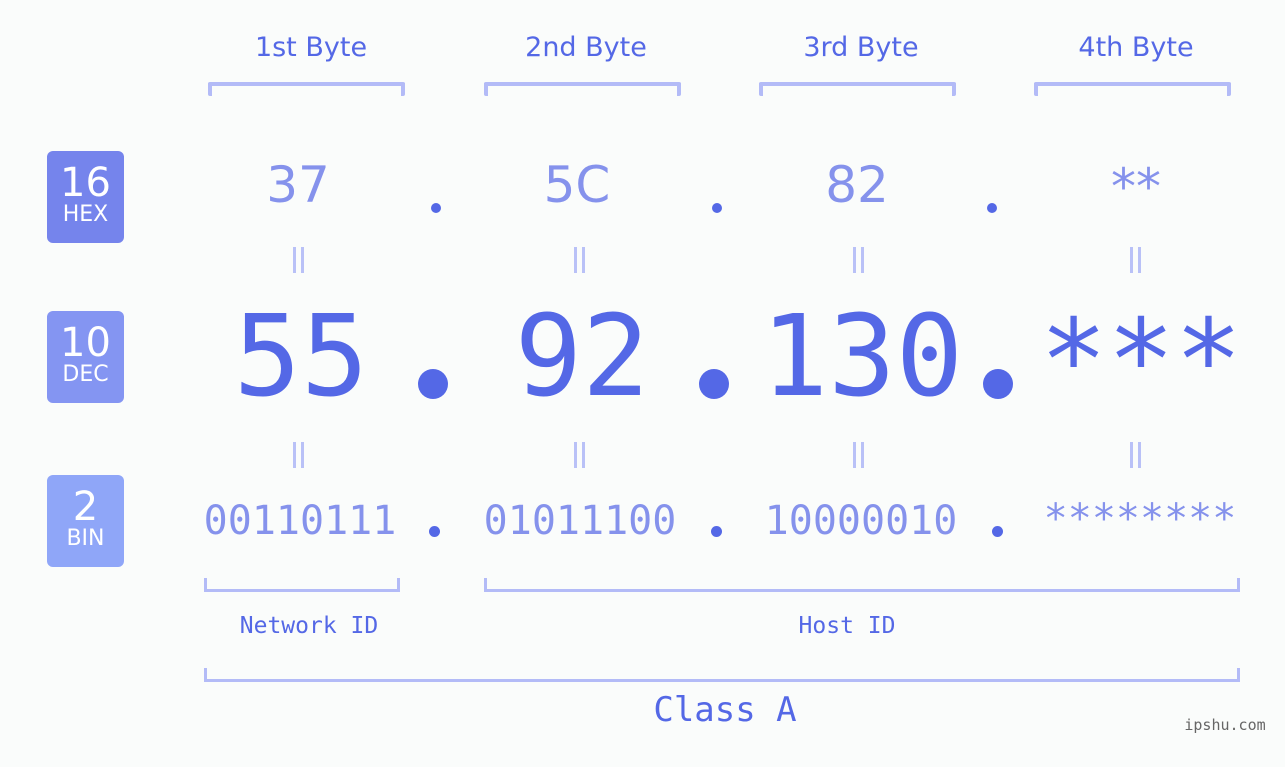 Image resolution: width=1285 pixels, height=767 pixels. What do you see at coordinates (300, 521) in the screenshot?
I see `bin-byte-1: 00110111` at bounding box center [300, 521].